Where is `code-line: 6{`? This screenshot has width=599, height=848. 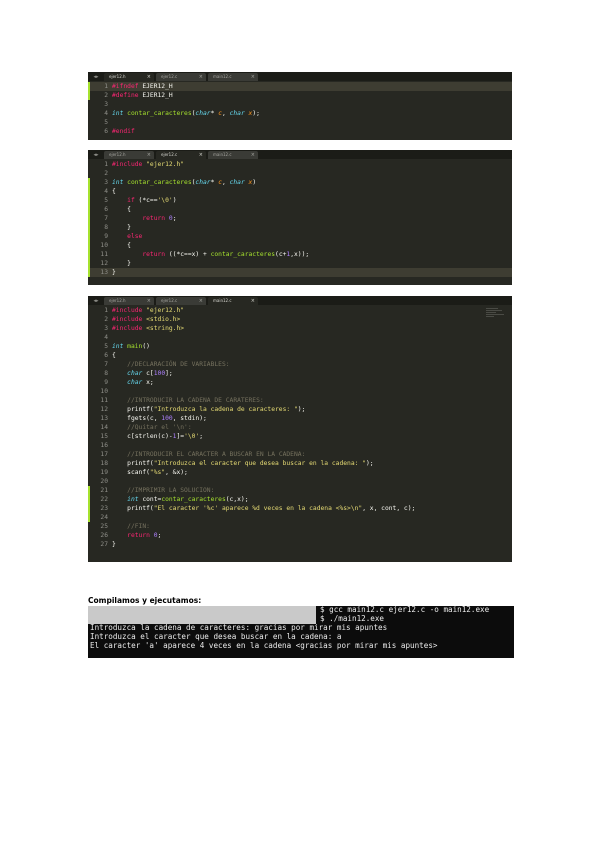
code-line: 6{ is located at coordinates (300, 355).